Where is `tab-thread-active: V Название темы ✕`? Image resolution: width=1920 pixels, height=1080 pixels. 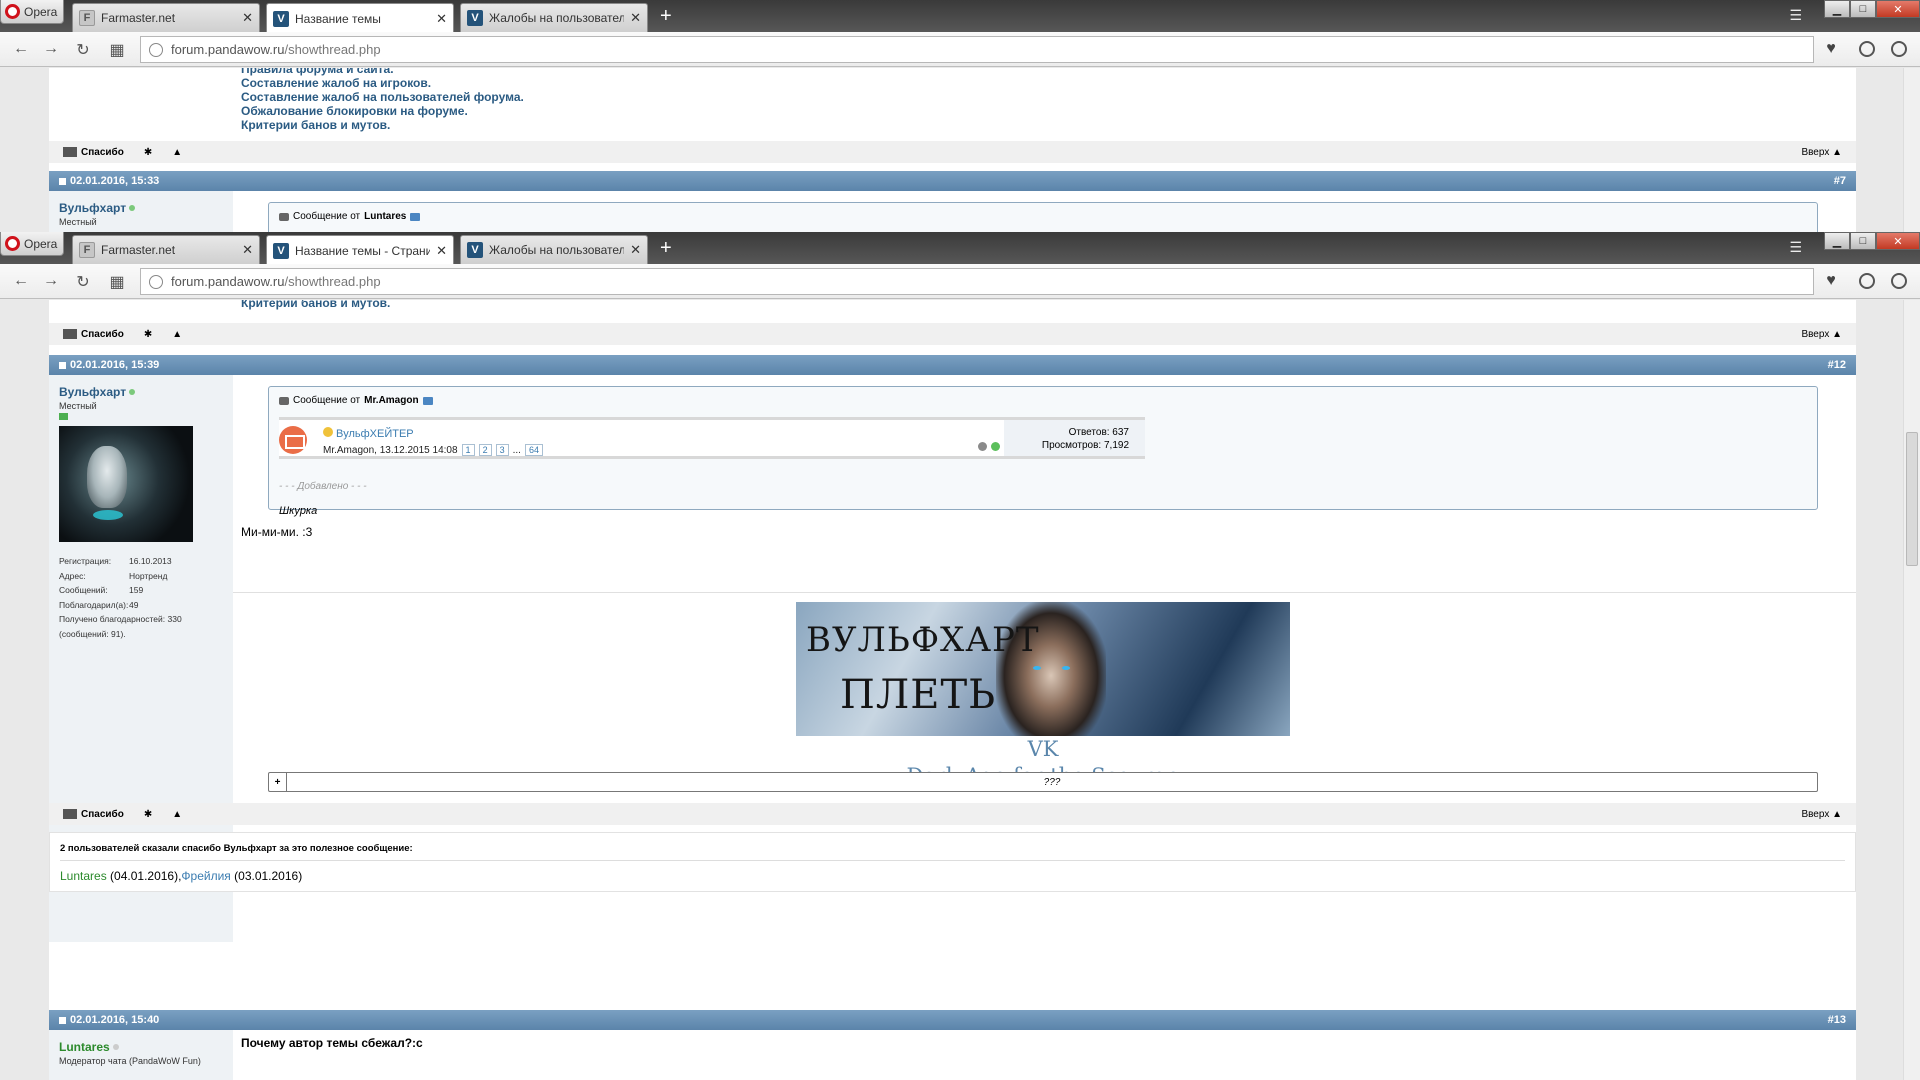
tab-thread-active: V Название темы ✕ is located at coordinates (360, 18).